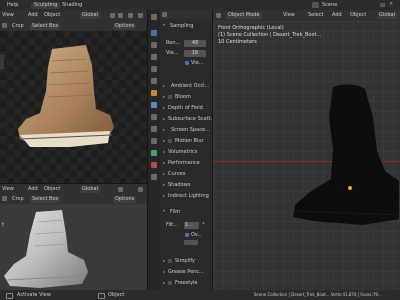 The height and width of the screenshot is (300, 400). What do you see at coordinates (154, 177) in the screenshot?
I see `texture-tab-icon` at bounding box center [154, 177].